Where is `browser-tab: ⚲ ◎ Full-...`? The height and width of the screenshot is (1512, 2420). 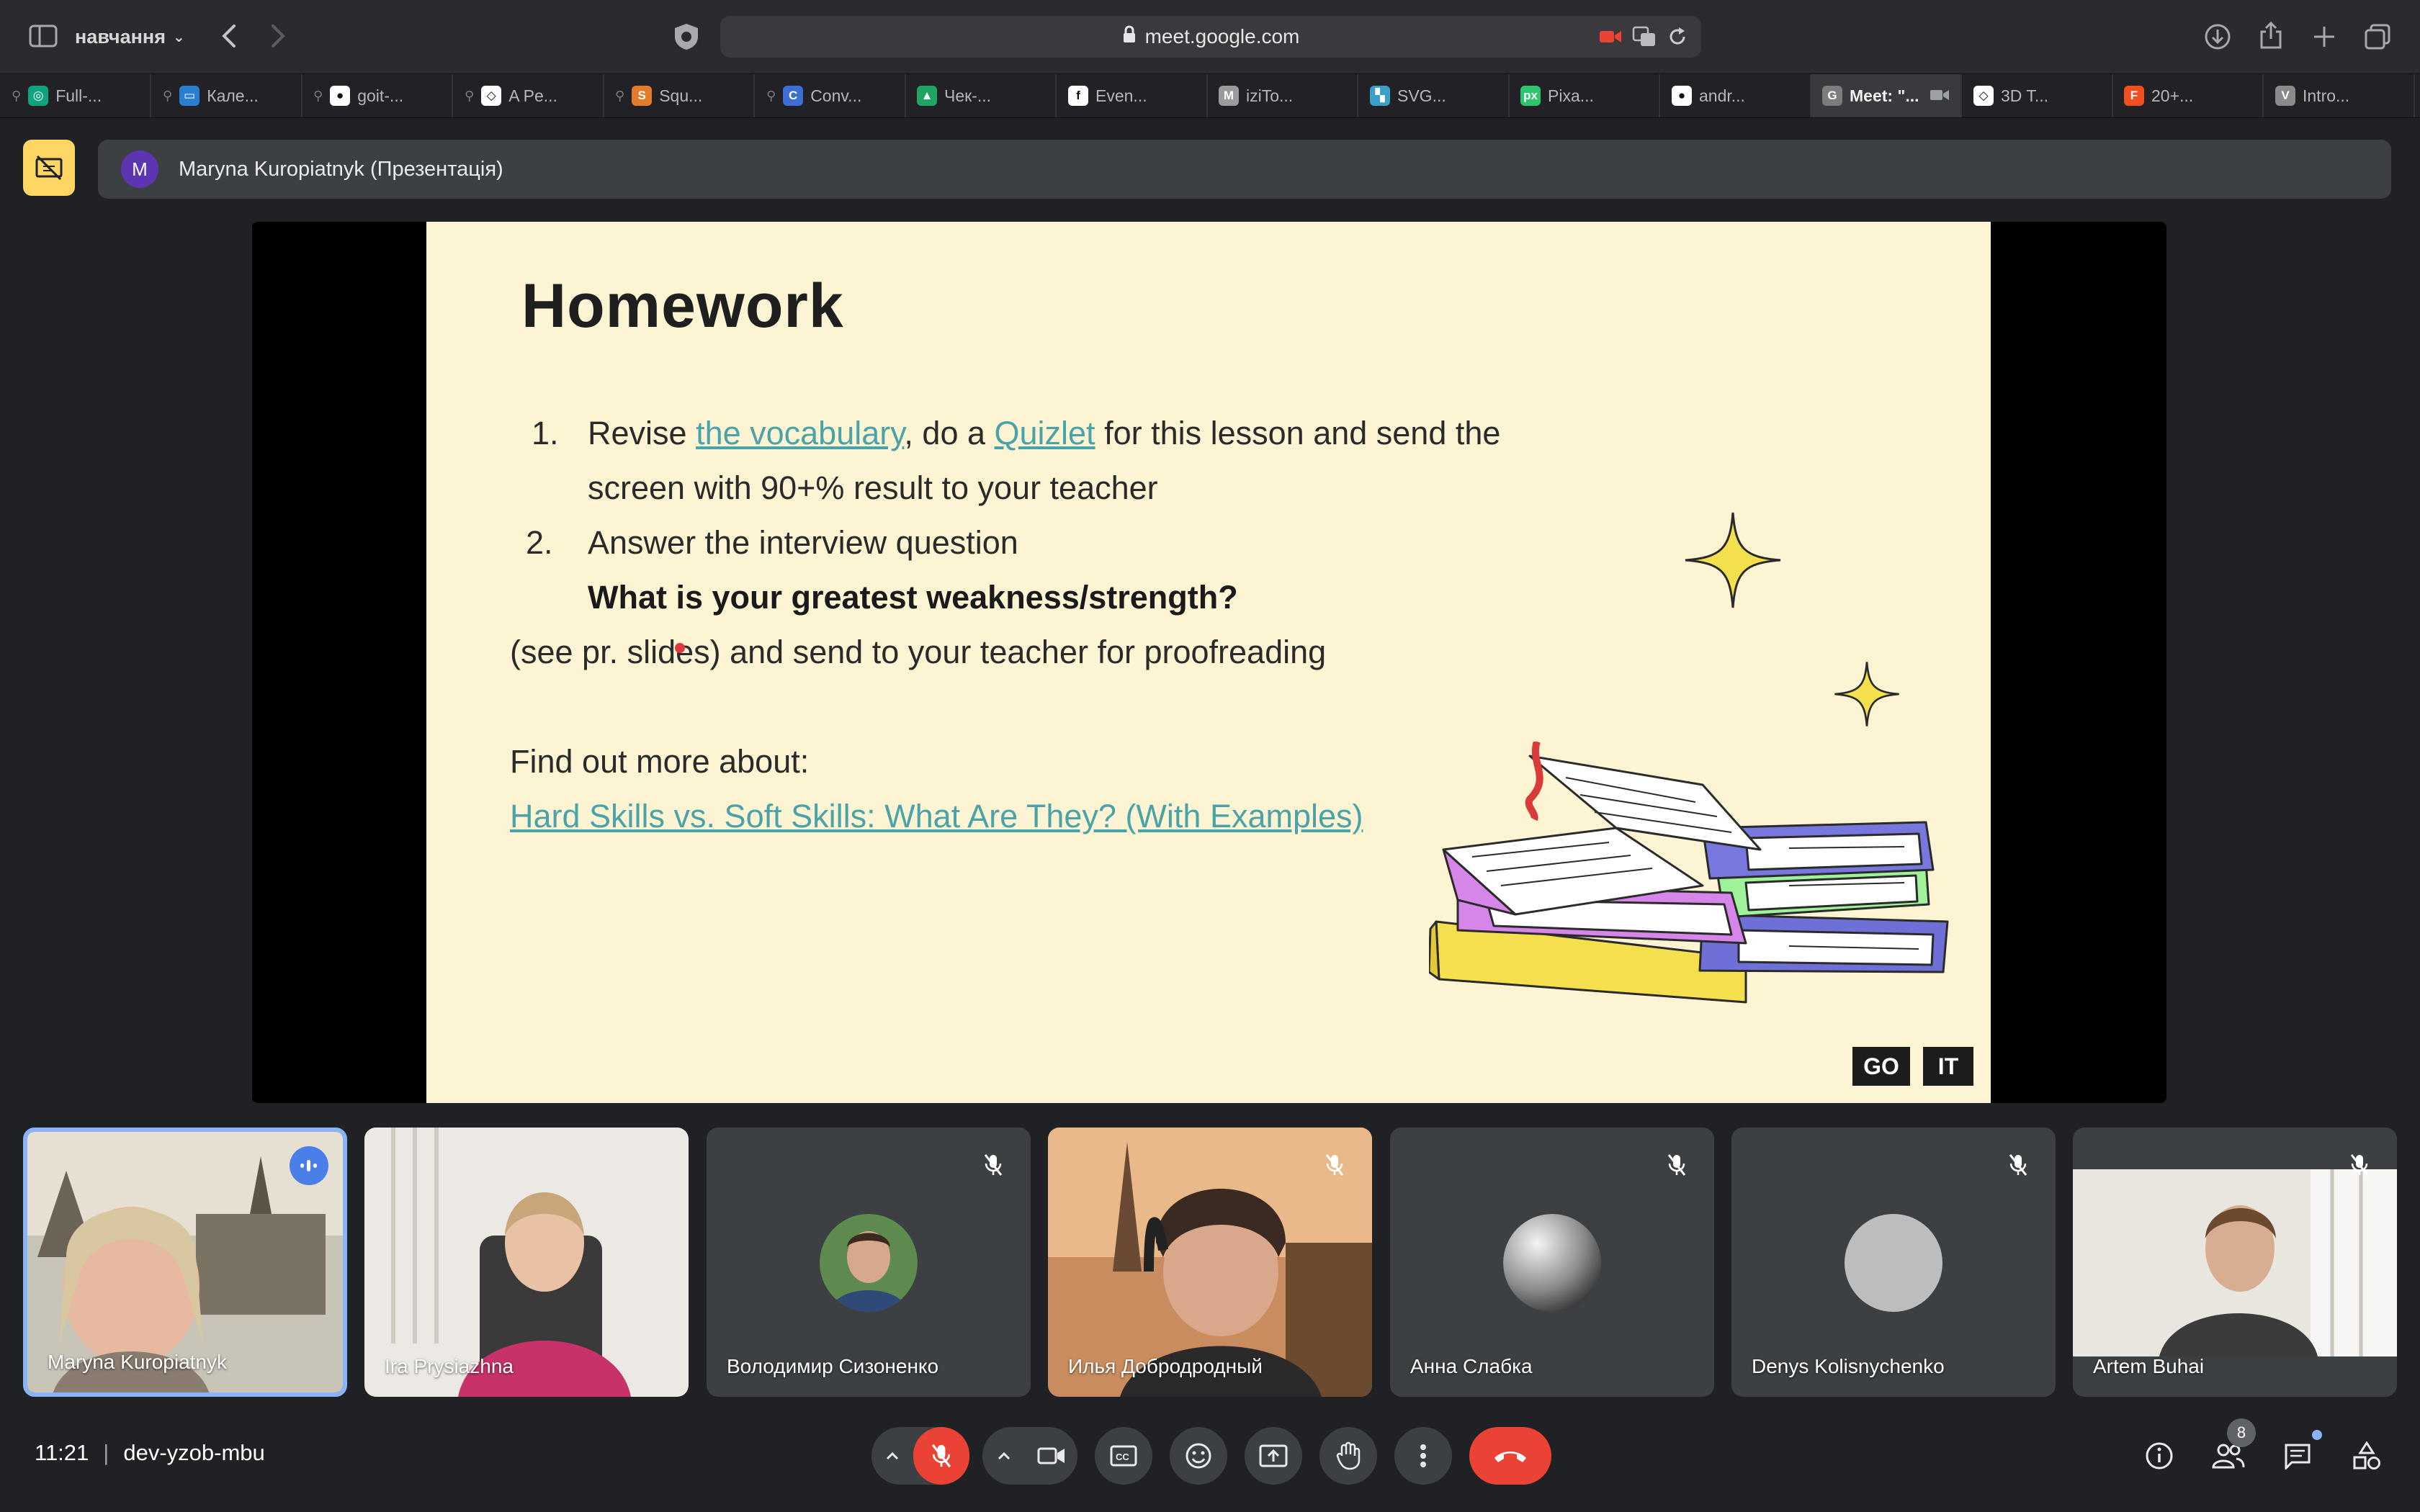 browser-tab: ⚲ ◎ Full-... is located at coordinates (75, 95).